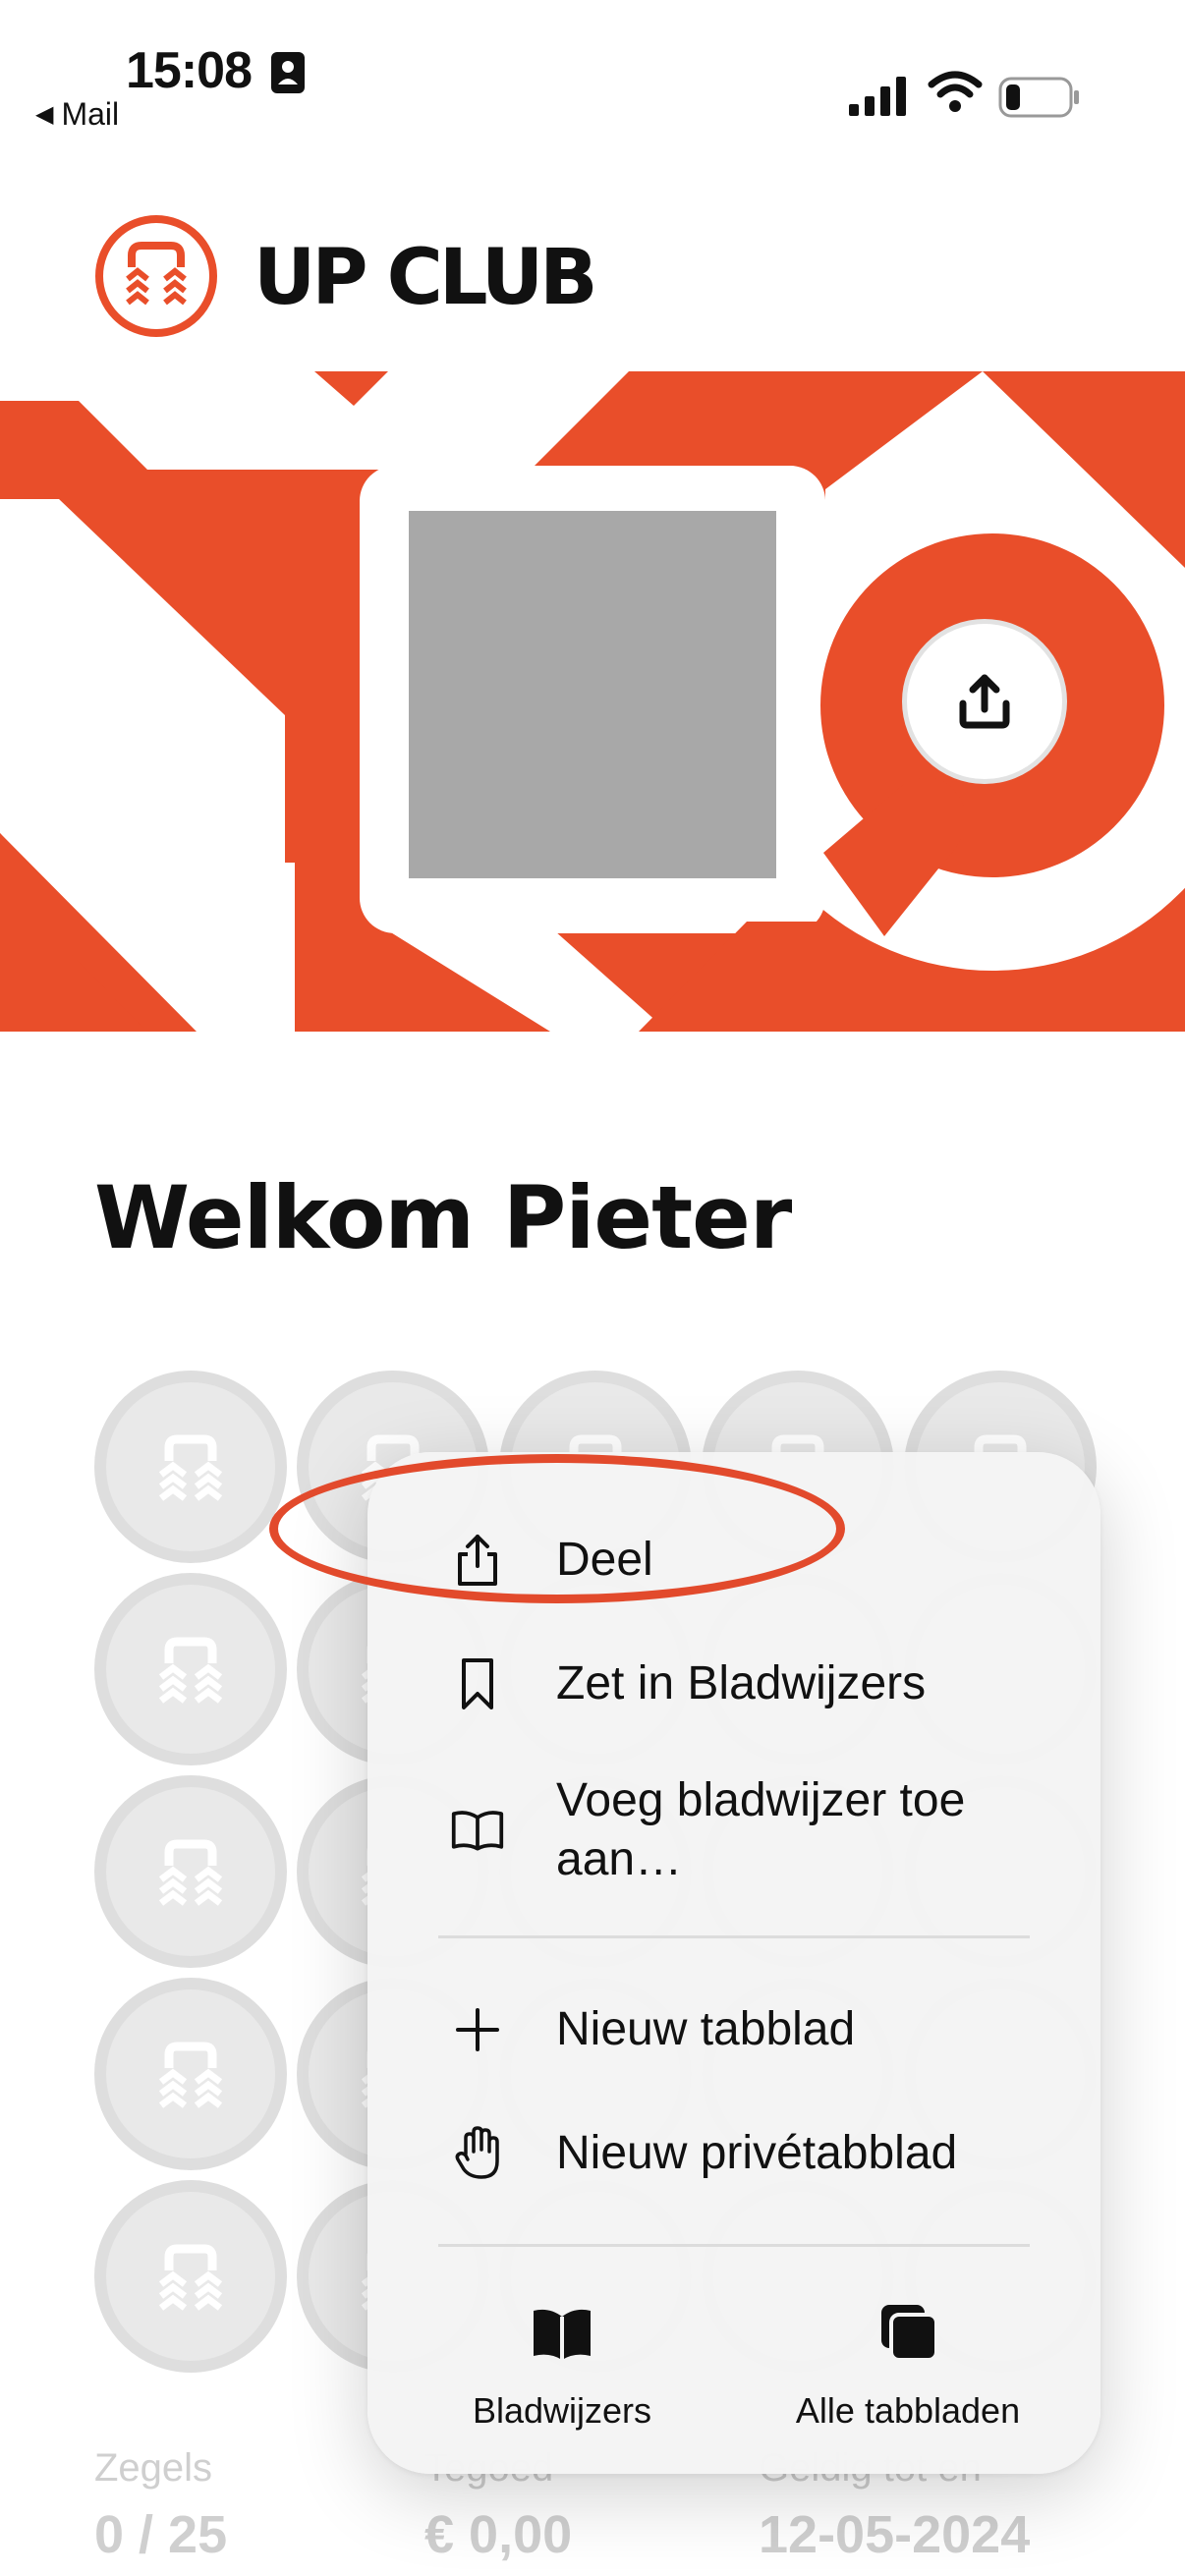 The image size is (1185, 2576). I want to click on stat-value: 12-05-2024, so click(895, 2534).